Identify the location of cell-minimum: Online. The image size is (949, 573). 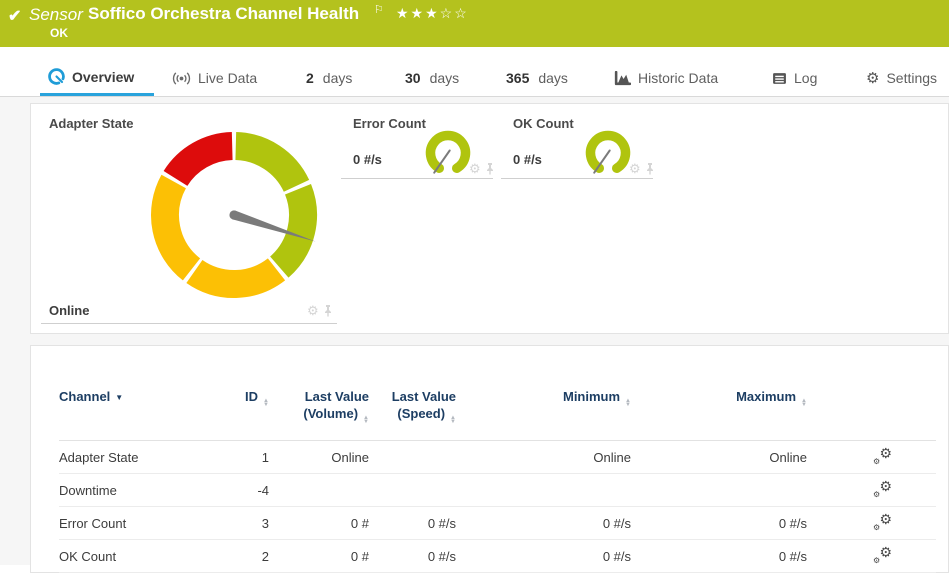
(543, 457).